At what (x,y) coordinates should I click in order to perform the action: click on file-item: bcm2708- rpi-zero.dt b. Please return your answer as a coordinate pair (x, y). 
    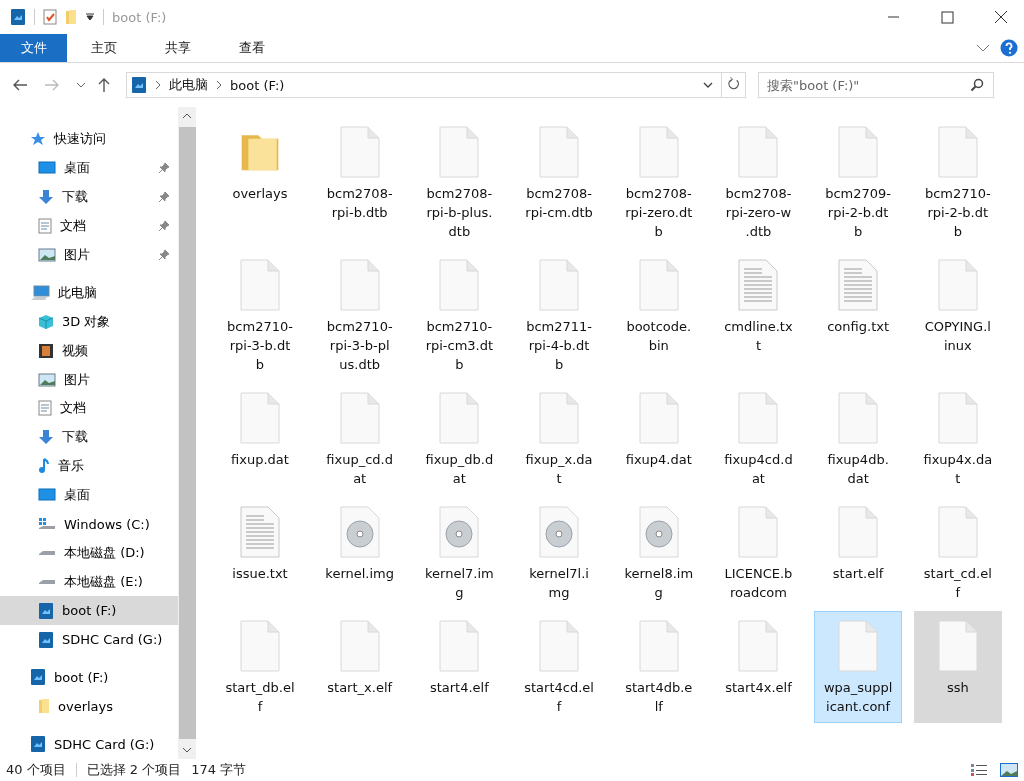
    Looking at the image, I should click on (658, 182).